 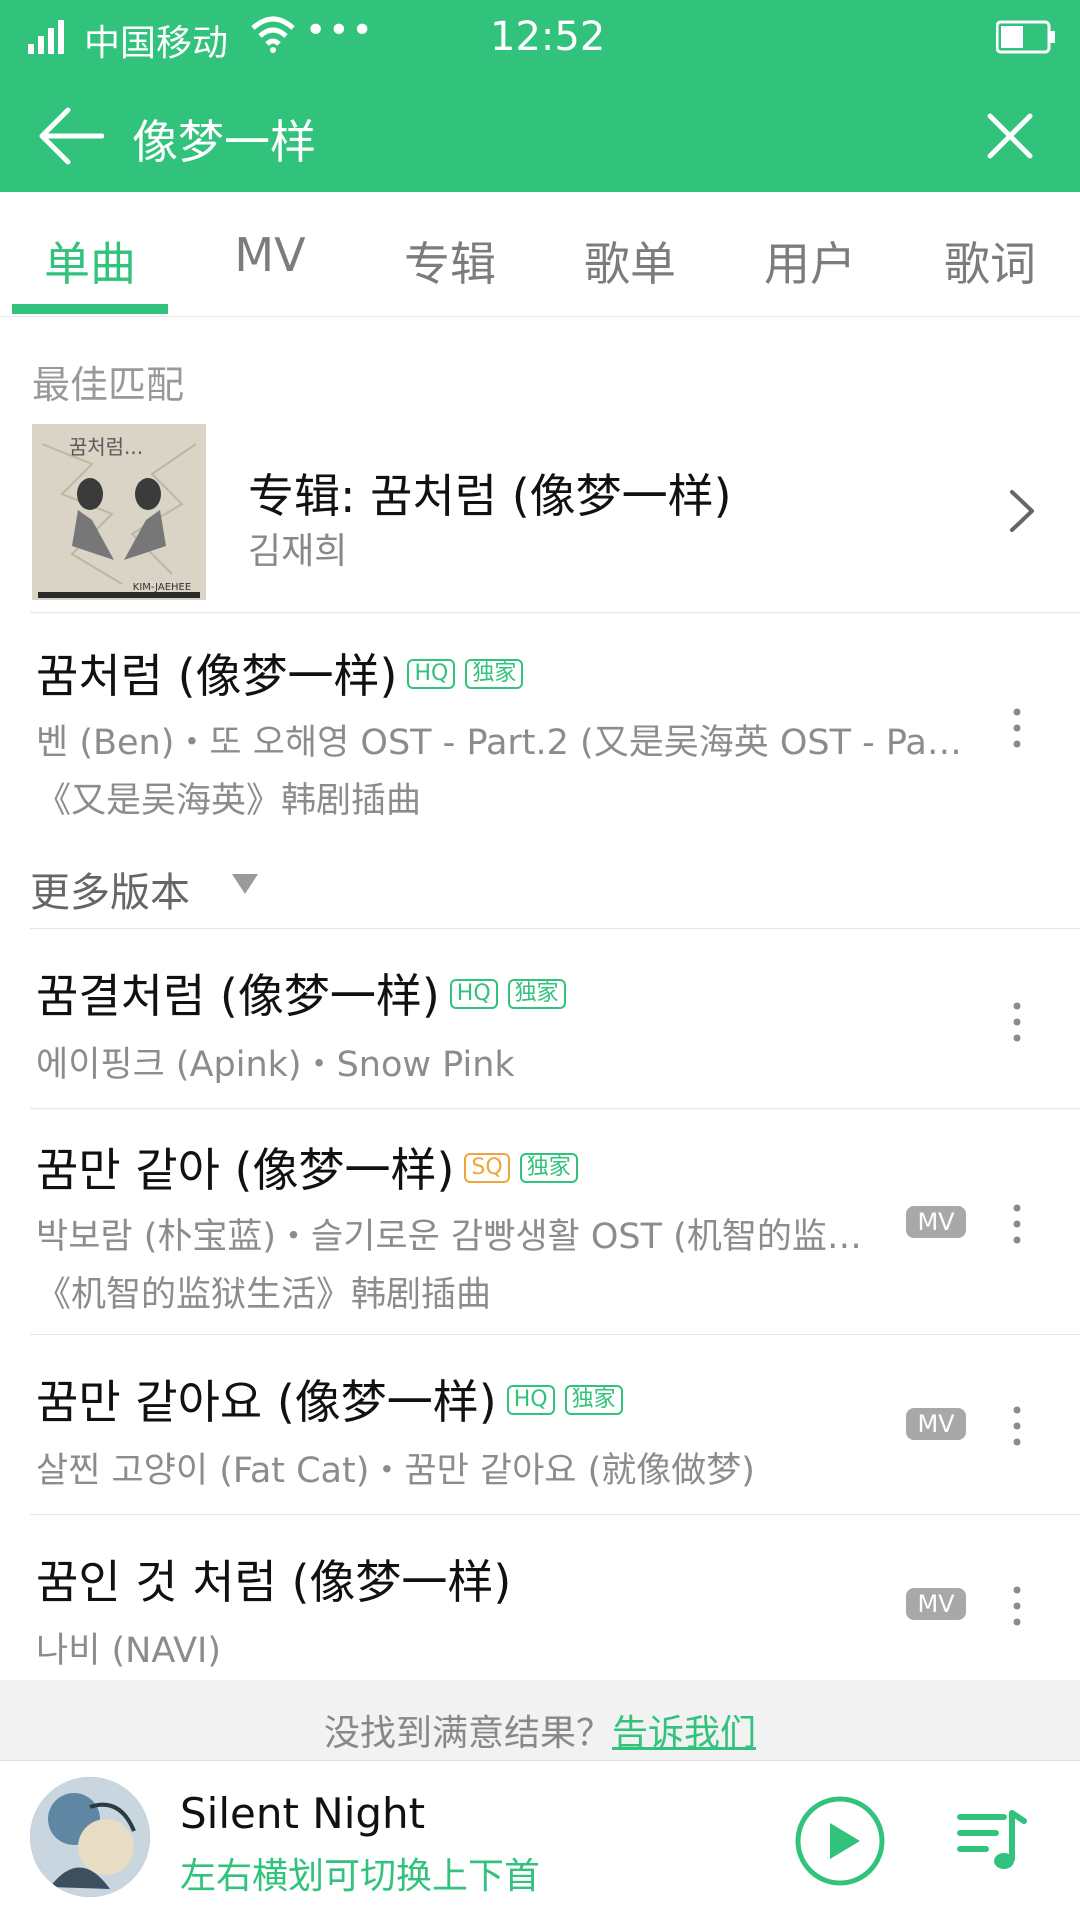 I want to click on song-subtitle: 살찐 고양이 (Fat Cat)・꿈만 같아요 (就像做梦), so click(x=395, y=1471).